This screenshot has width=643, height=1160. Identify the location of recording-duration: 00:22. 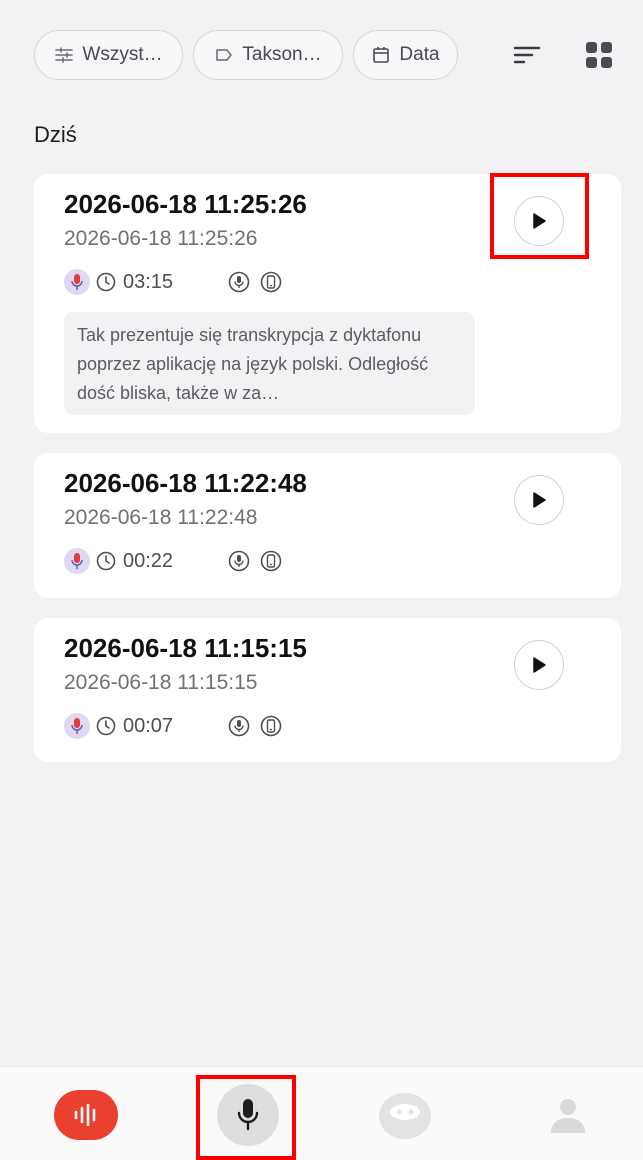
(148, 560).